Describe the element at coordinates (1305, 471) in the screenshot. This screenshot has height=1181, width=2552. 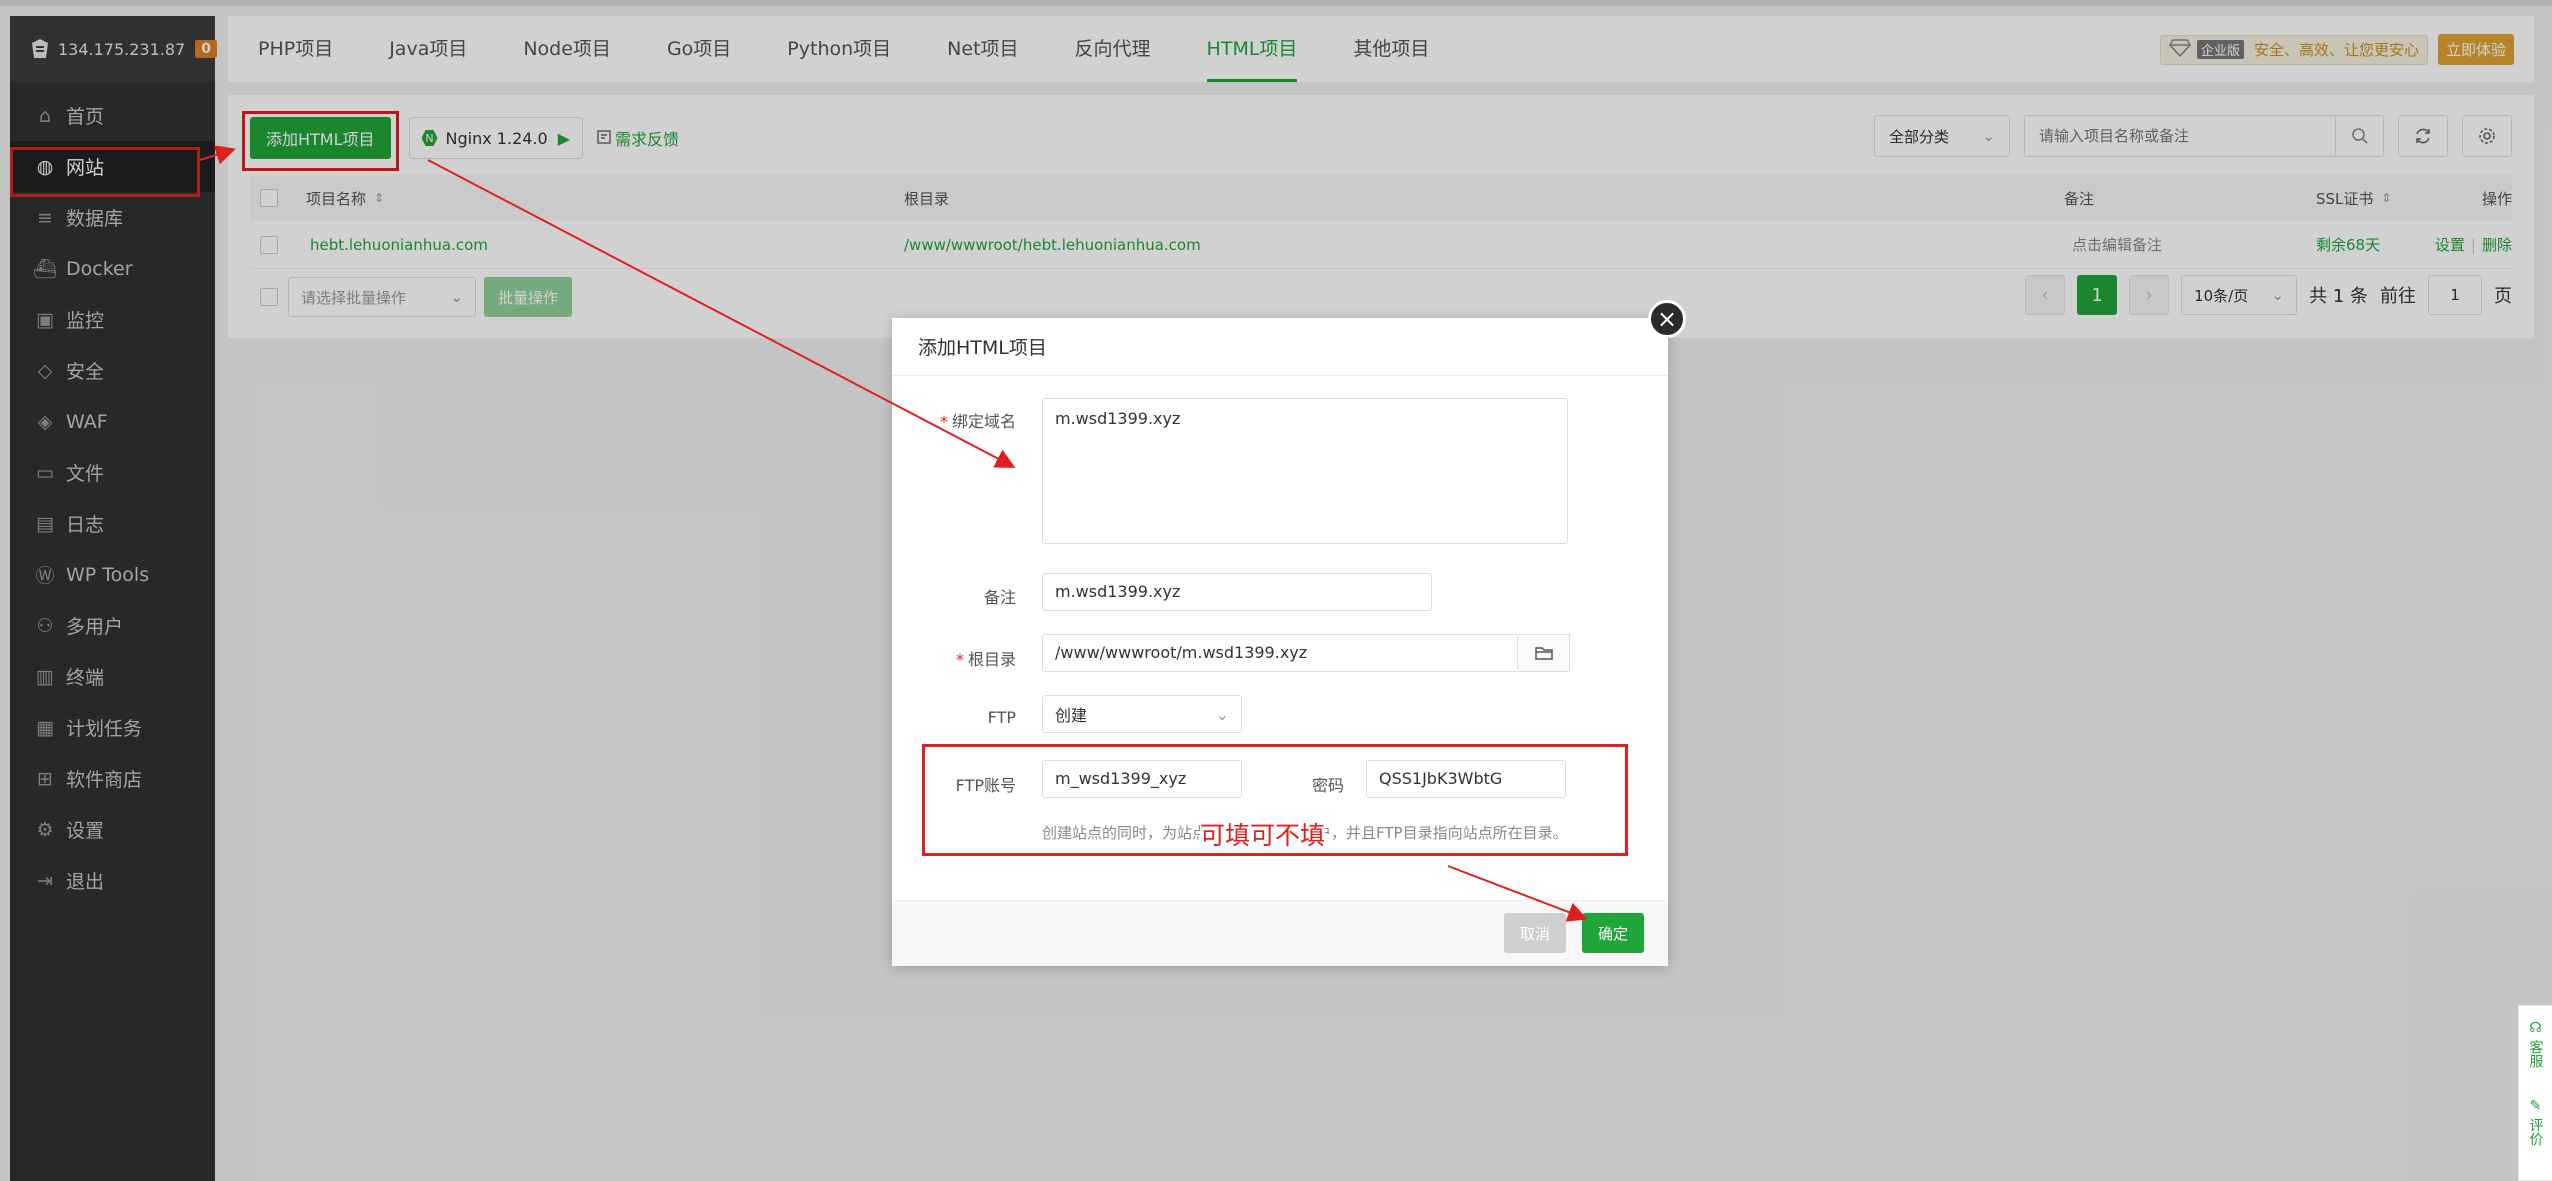
I see `domain-textarea: m.wsd1399.xyz` at that location.